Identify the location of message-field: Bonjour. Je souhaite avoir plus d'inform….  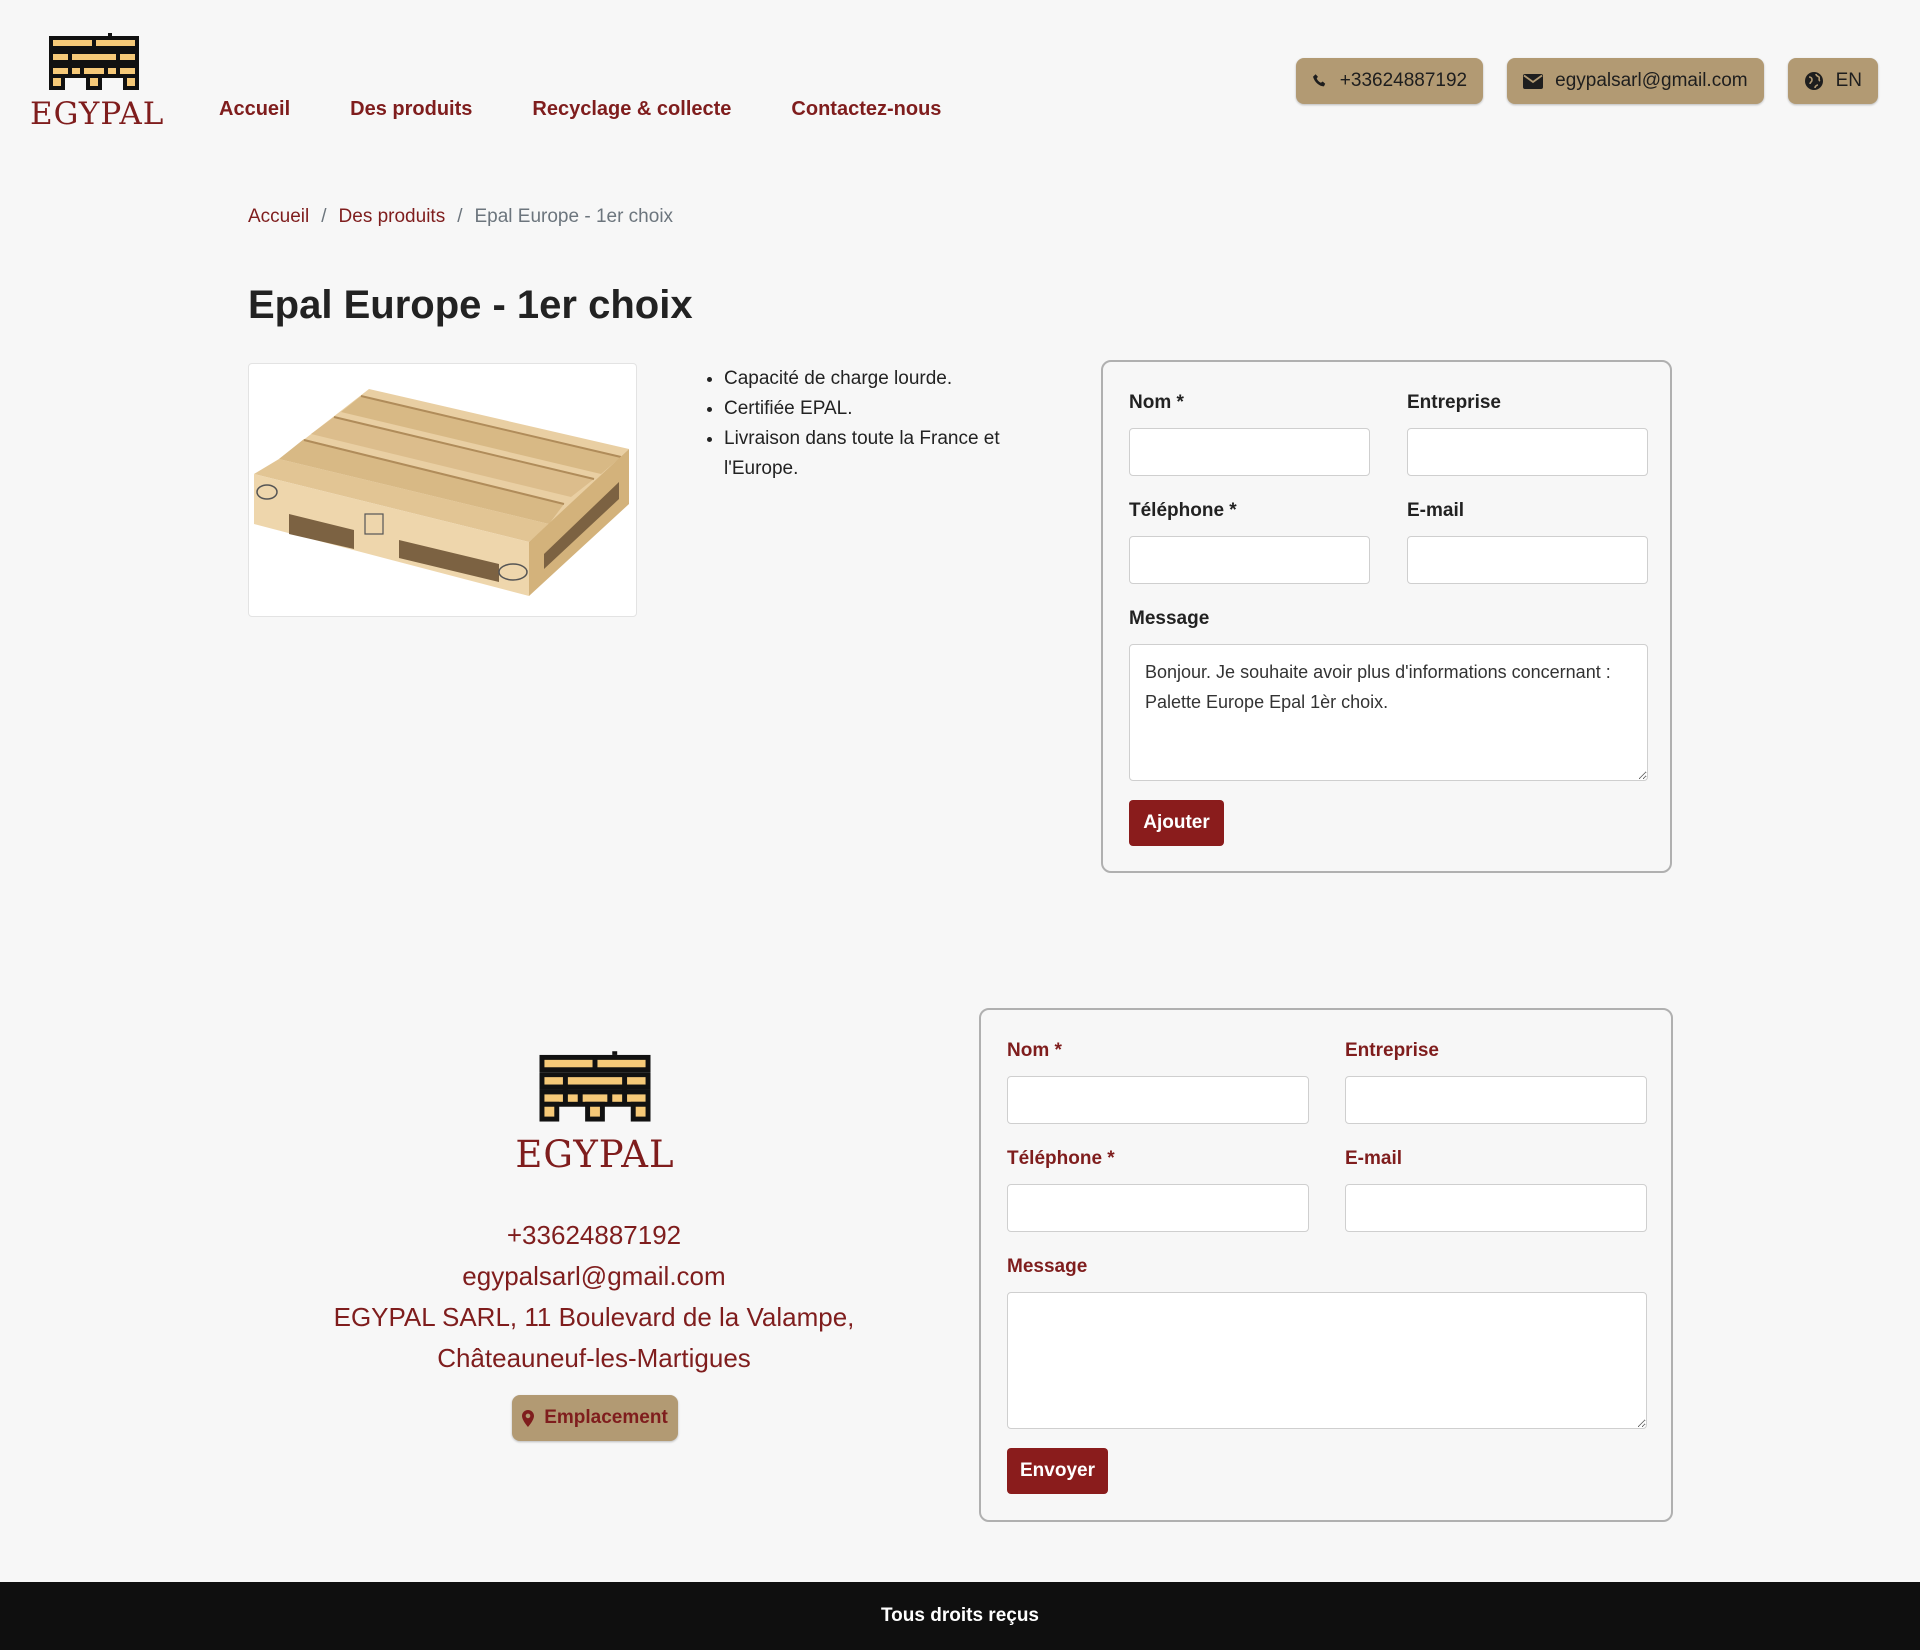
(1388, 712).